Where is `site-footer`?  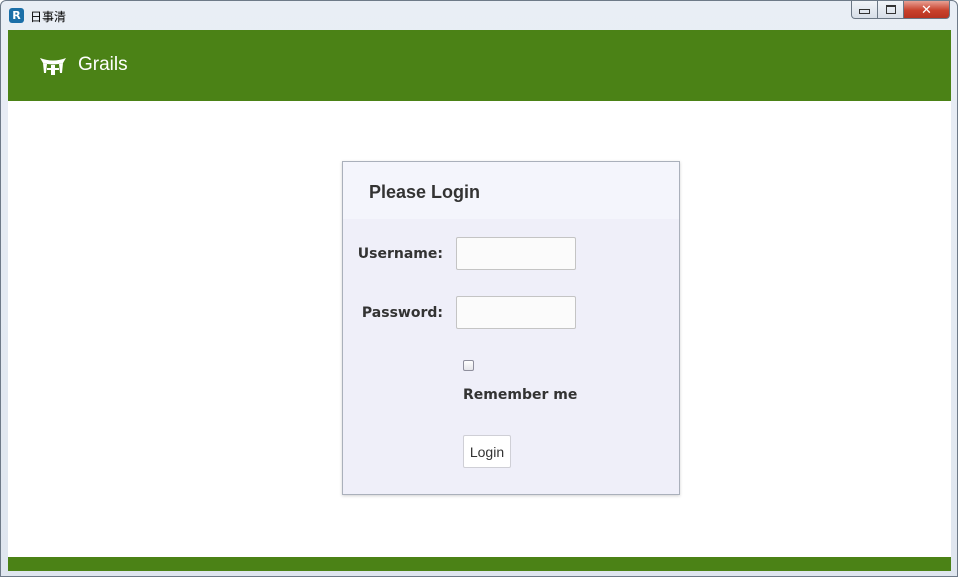 site-footer is located at coordinates (479, 564).